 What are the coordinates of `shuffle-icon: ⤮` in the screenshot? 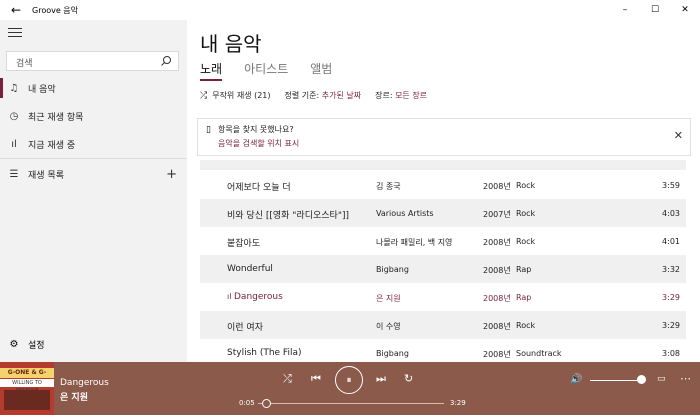 It's located at (204, 95).